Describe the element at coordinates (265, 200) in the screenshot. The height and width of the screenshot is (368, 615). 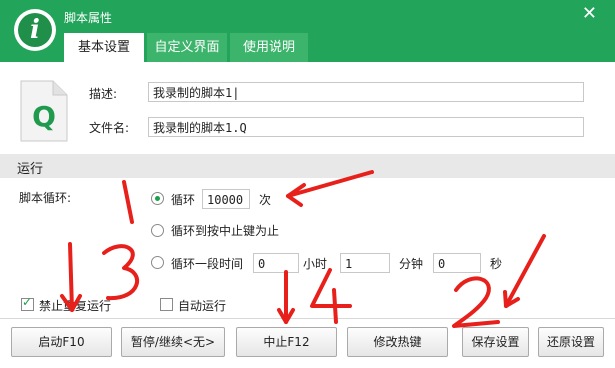
I see `times-unit: 次` at that location.